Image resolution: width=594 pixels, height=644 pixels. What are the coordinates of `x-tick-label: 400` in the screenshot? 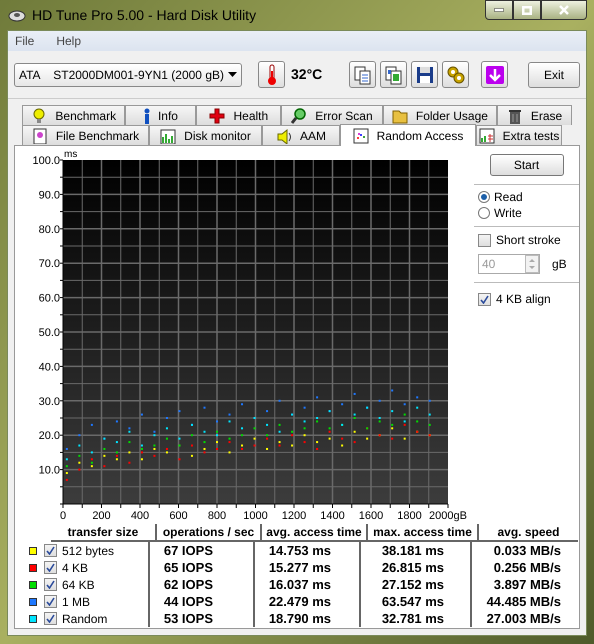 It's located at (140, 516).